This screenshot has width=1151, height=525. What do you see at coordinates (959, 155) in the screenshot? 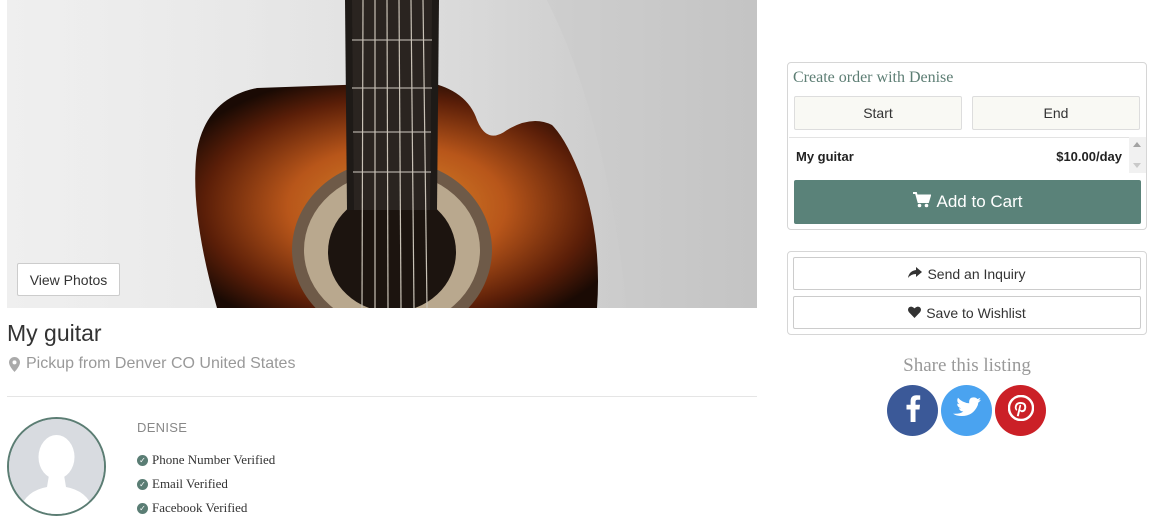
I see `order-item-row: My guitar $10.00/day` at bounding box center [959, 155].